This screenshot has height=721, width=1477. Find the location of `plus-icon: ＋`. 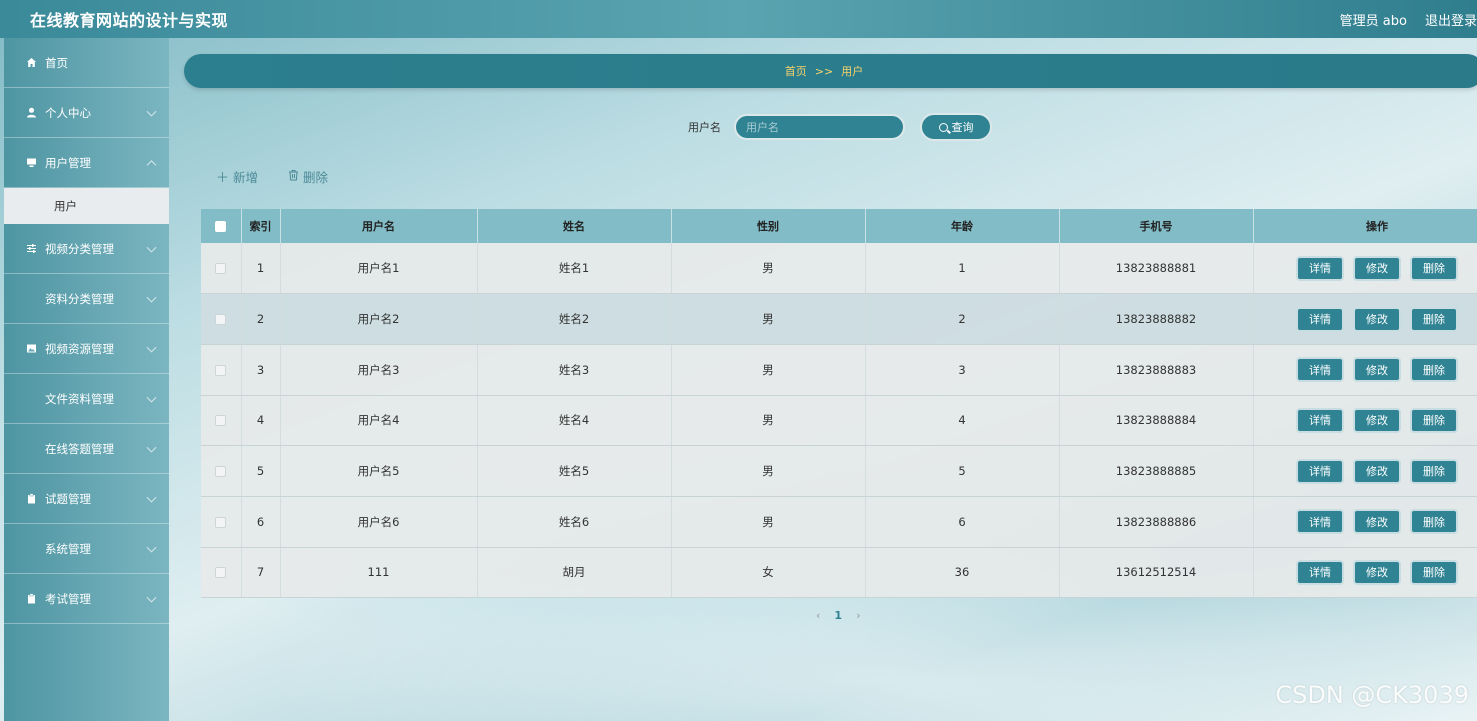

plus-icon: ＋ is located at coordinates (223, 178).